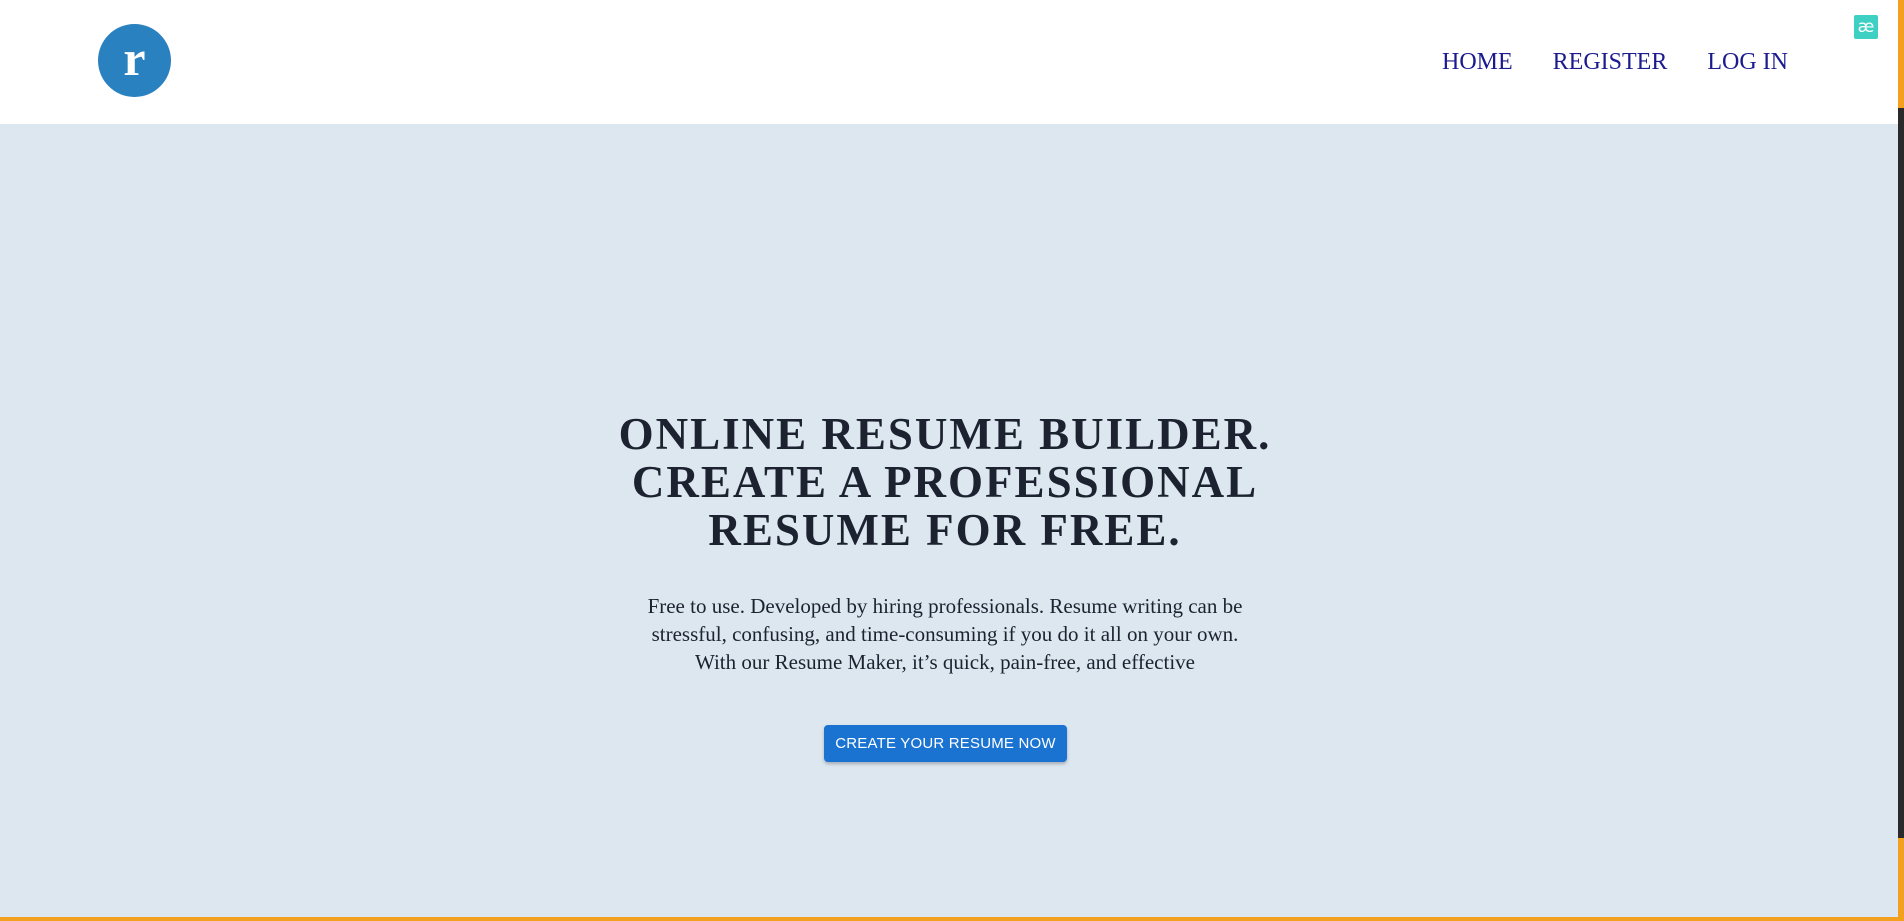 The width and height of the screenshot is (1904, 921). I want to click on site-header: r HOME REGISTER LOG IN æ, so click(949, 62).